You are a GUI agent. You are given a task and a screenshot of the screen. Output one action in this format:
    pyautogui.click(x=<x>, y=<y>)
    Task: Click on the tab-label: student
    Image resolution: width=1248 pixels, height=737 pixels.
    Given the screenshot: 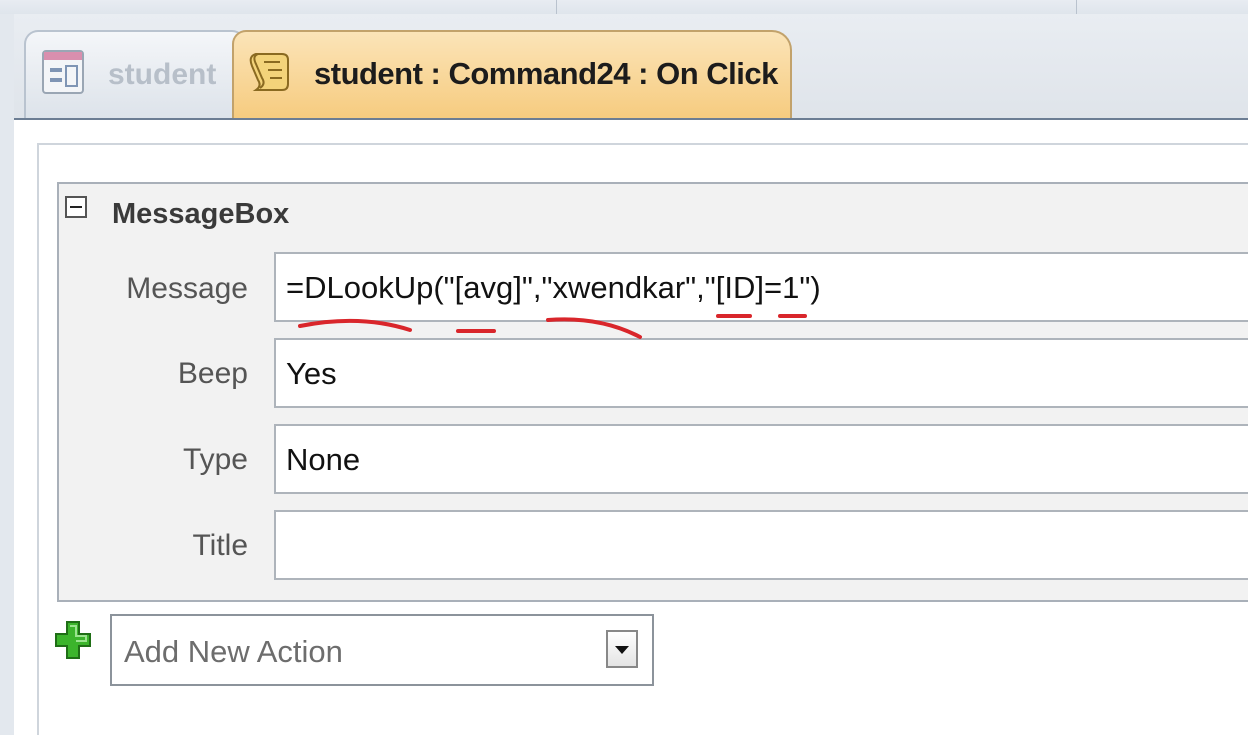 What is the action you would take?
    pyautogui.click(x=162, y=74)
    